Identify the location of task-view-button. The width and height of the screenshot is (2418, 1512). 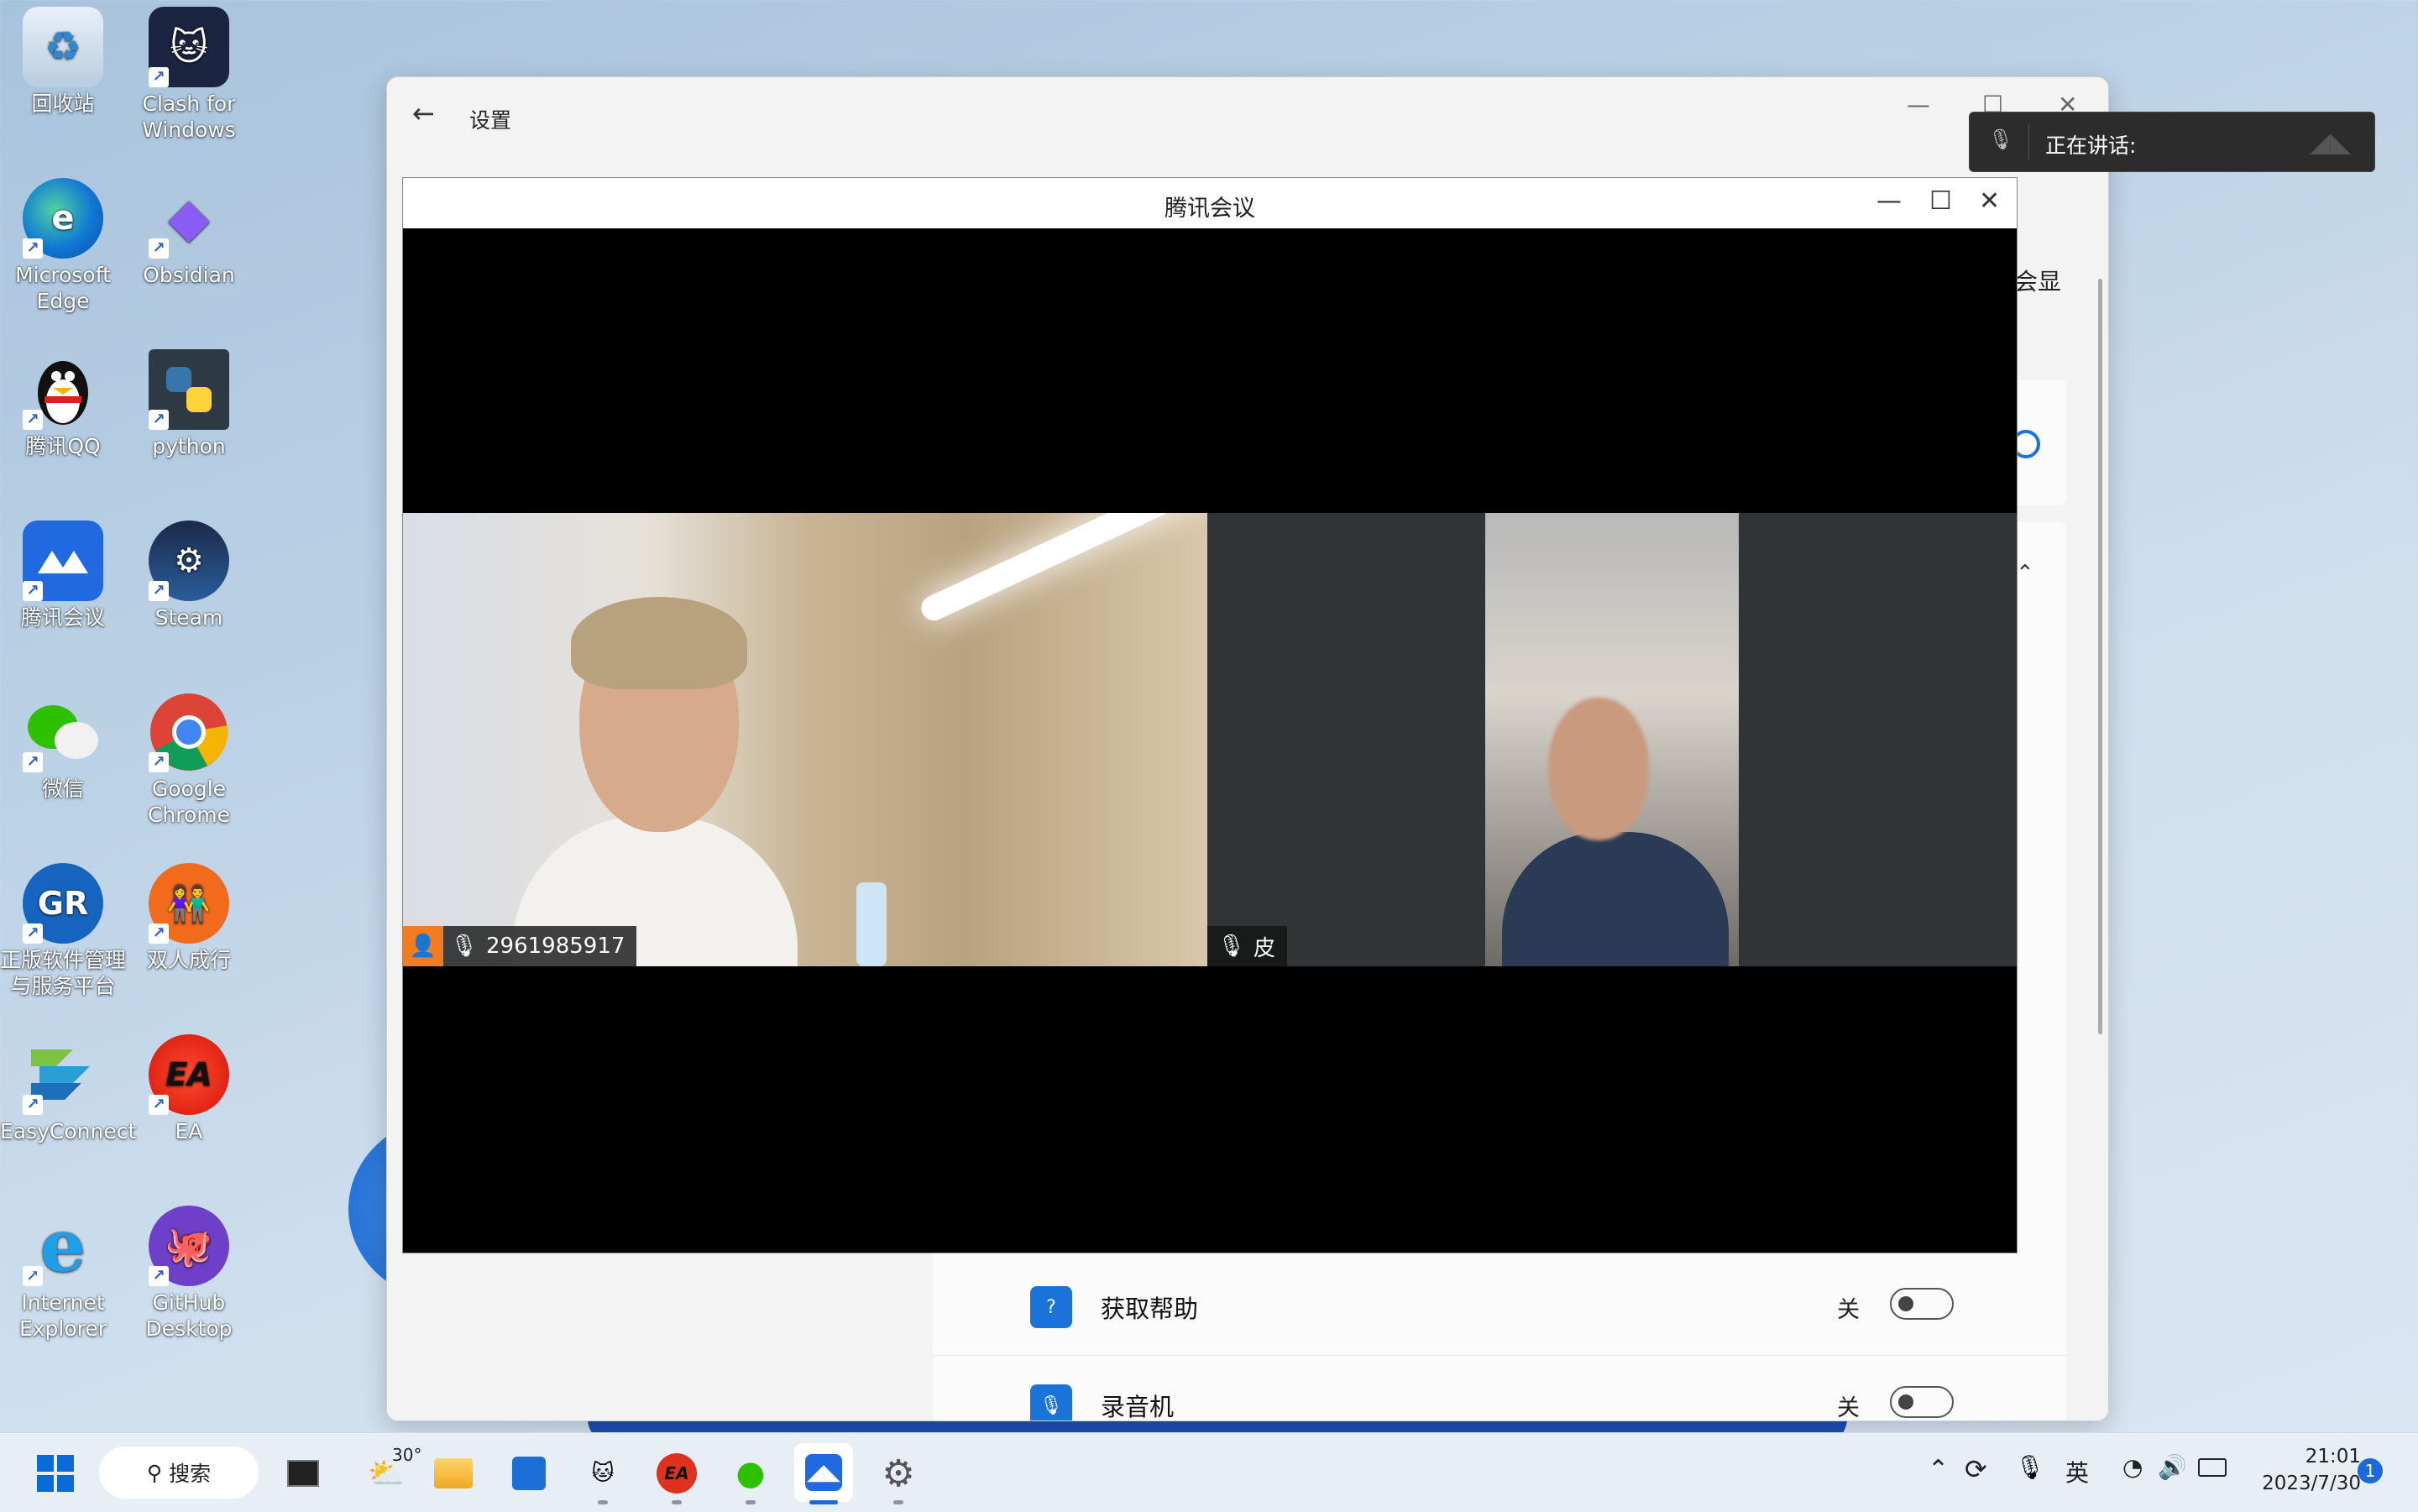
(303, 1473).